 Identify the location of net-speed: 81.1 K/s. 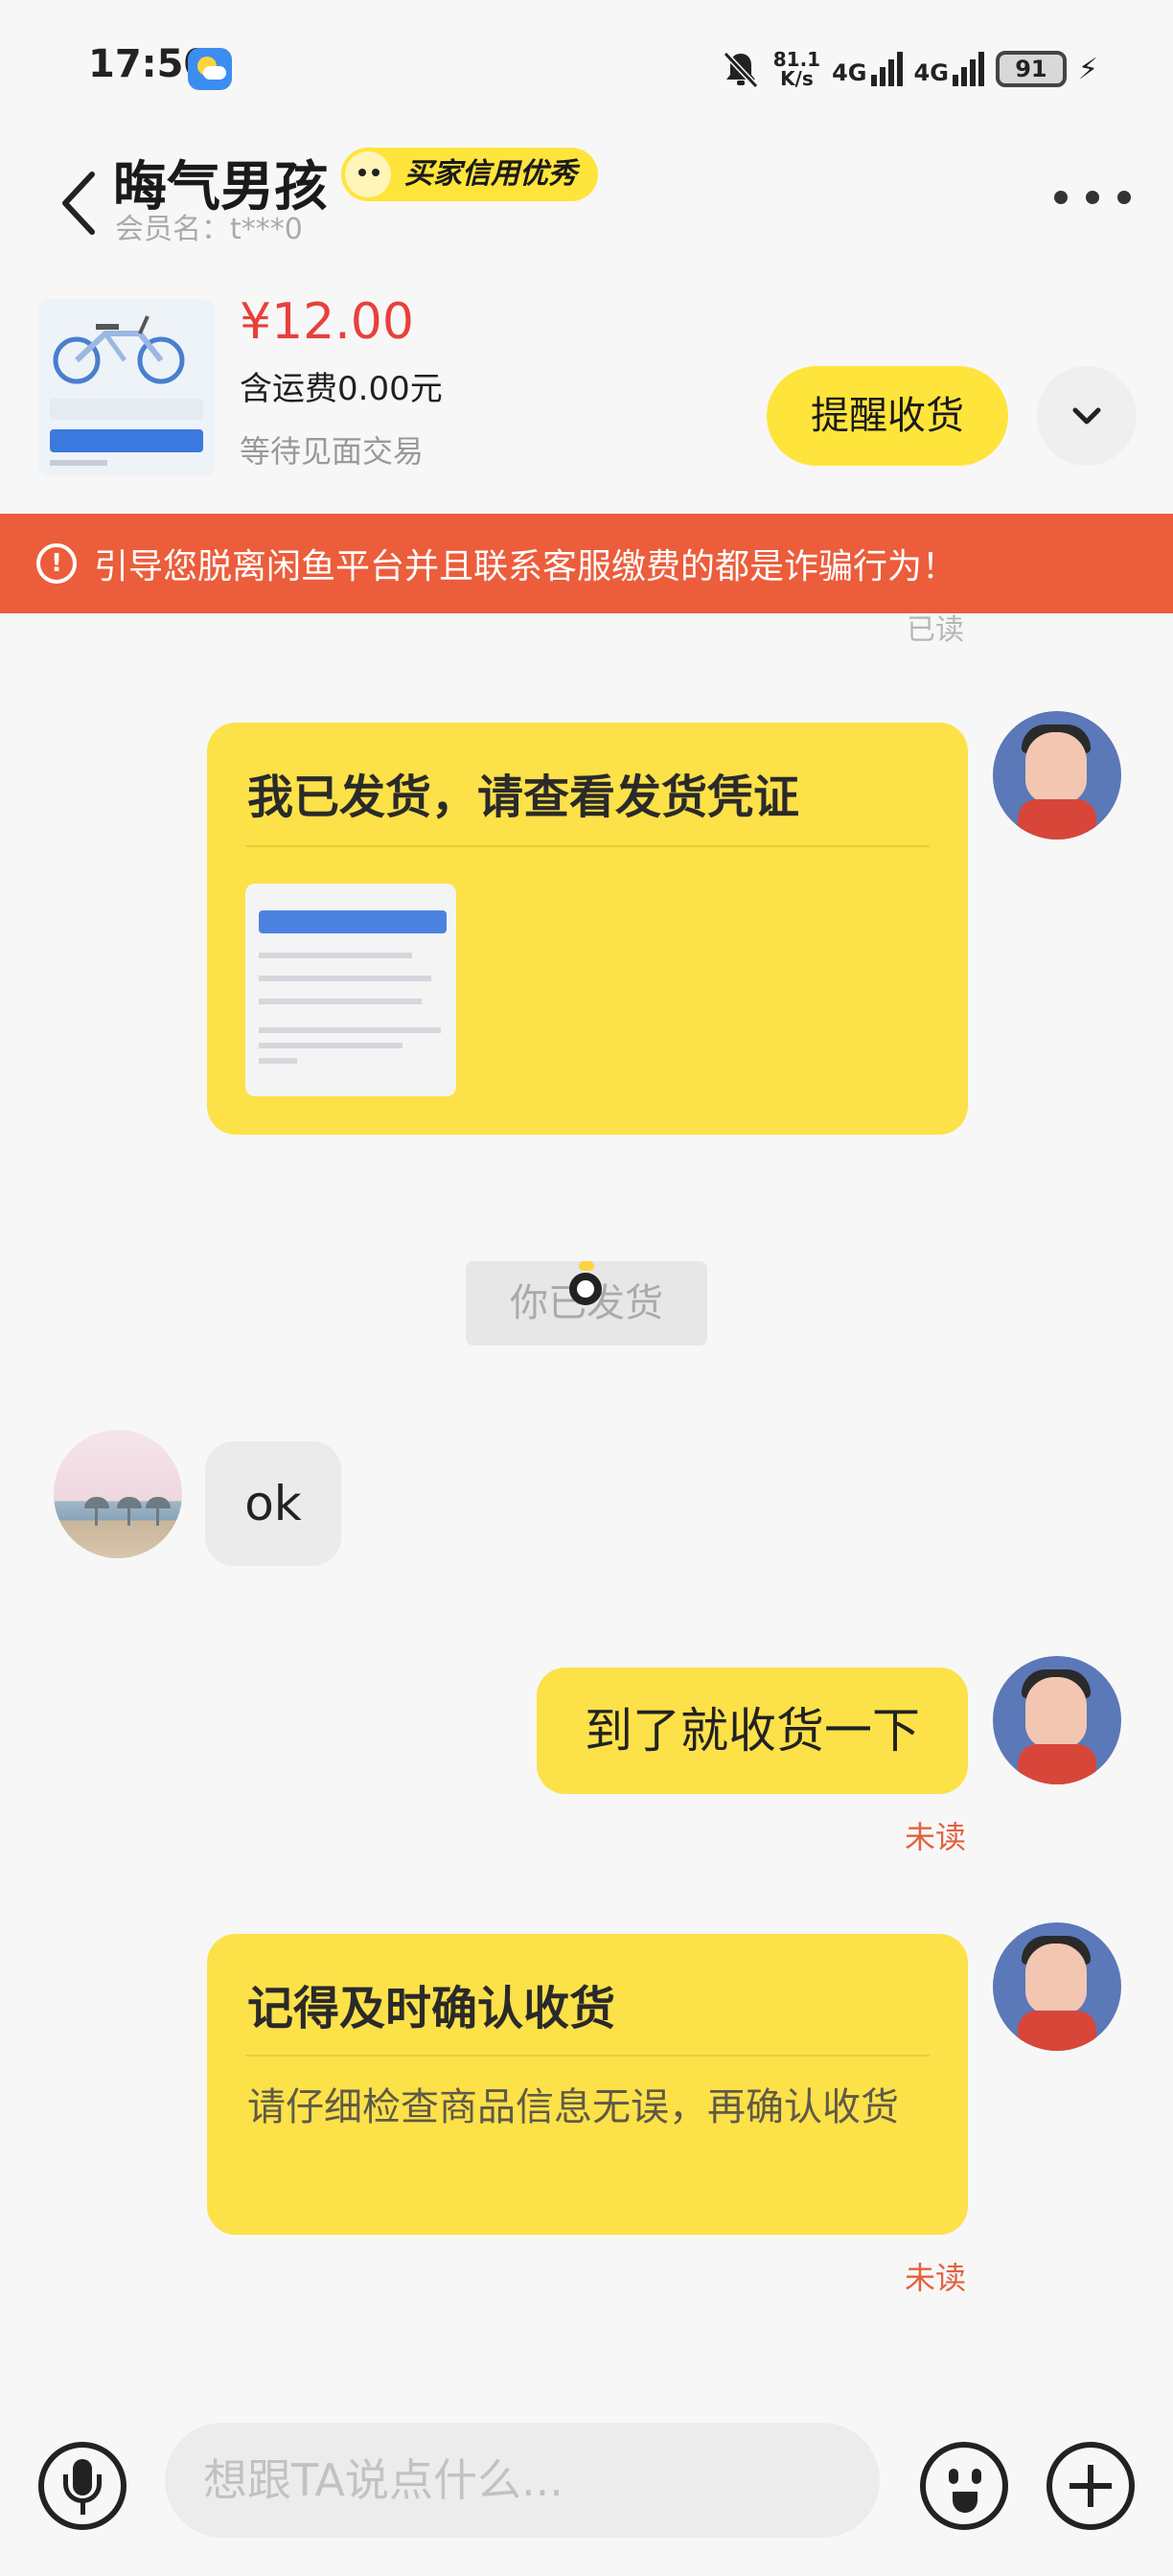
(796, 69).